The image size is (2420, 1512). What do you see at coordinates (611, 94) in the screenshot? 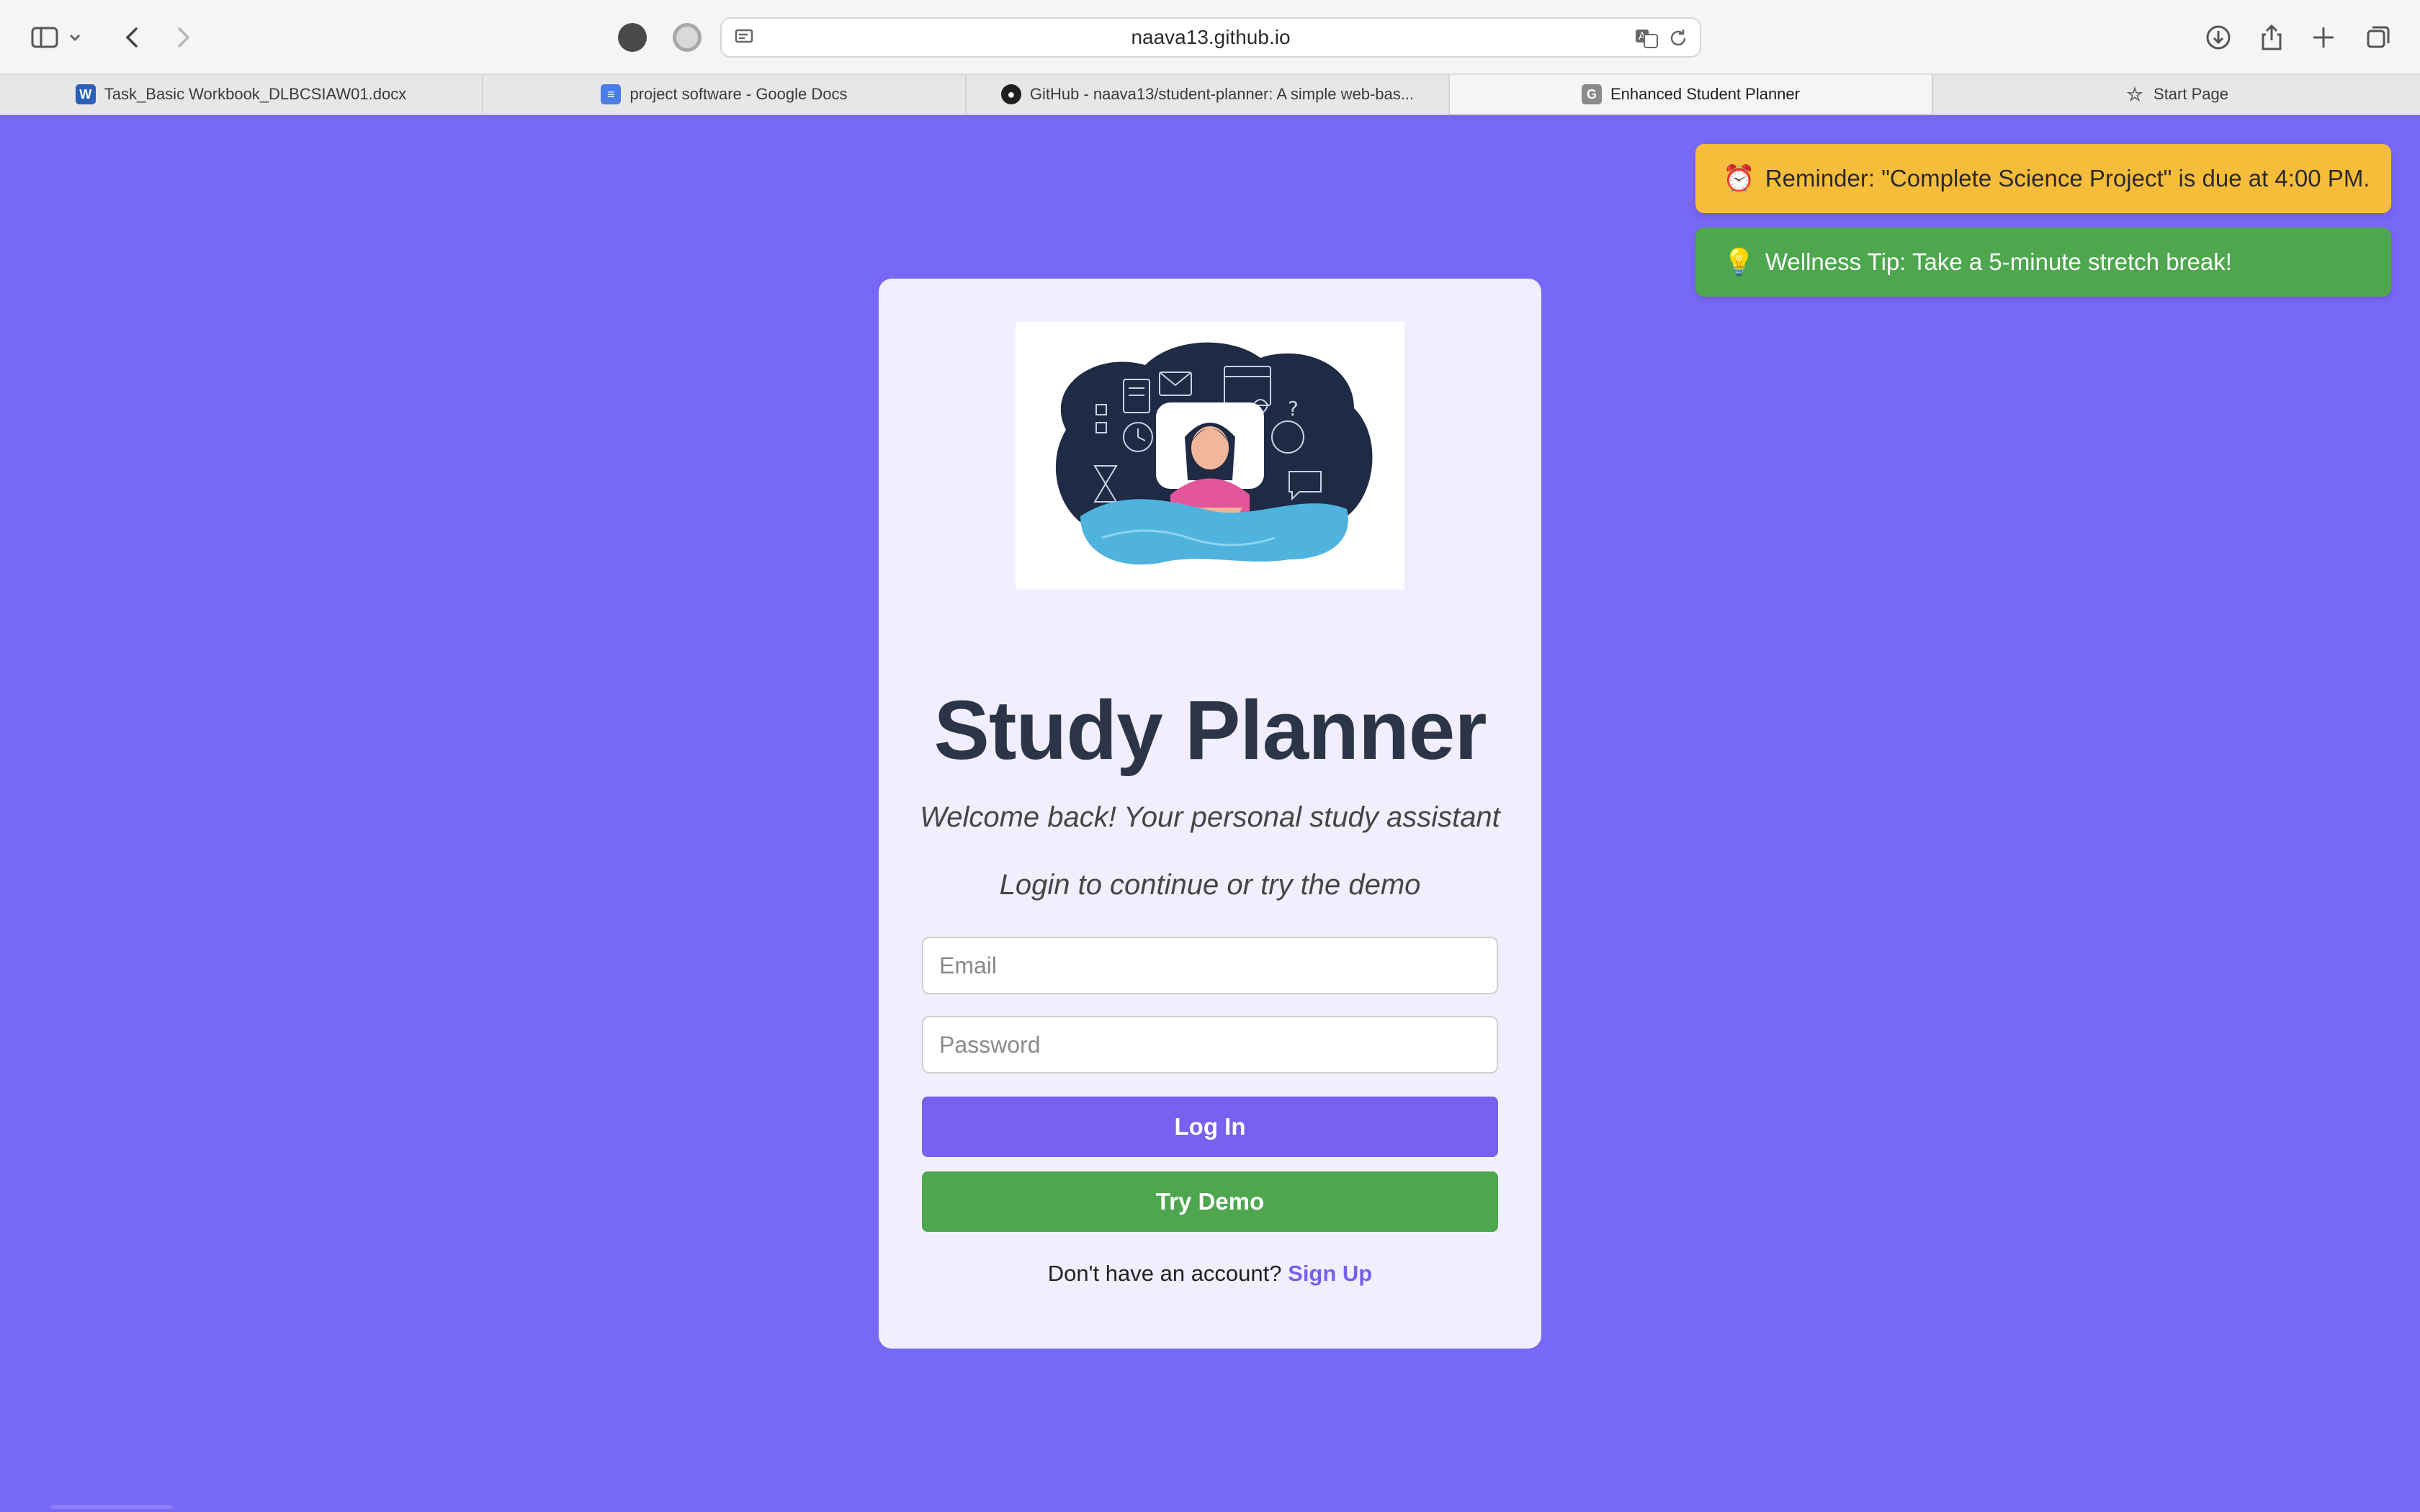
I see `google-docs-icon: ≡` at bounding box center [611, 94].